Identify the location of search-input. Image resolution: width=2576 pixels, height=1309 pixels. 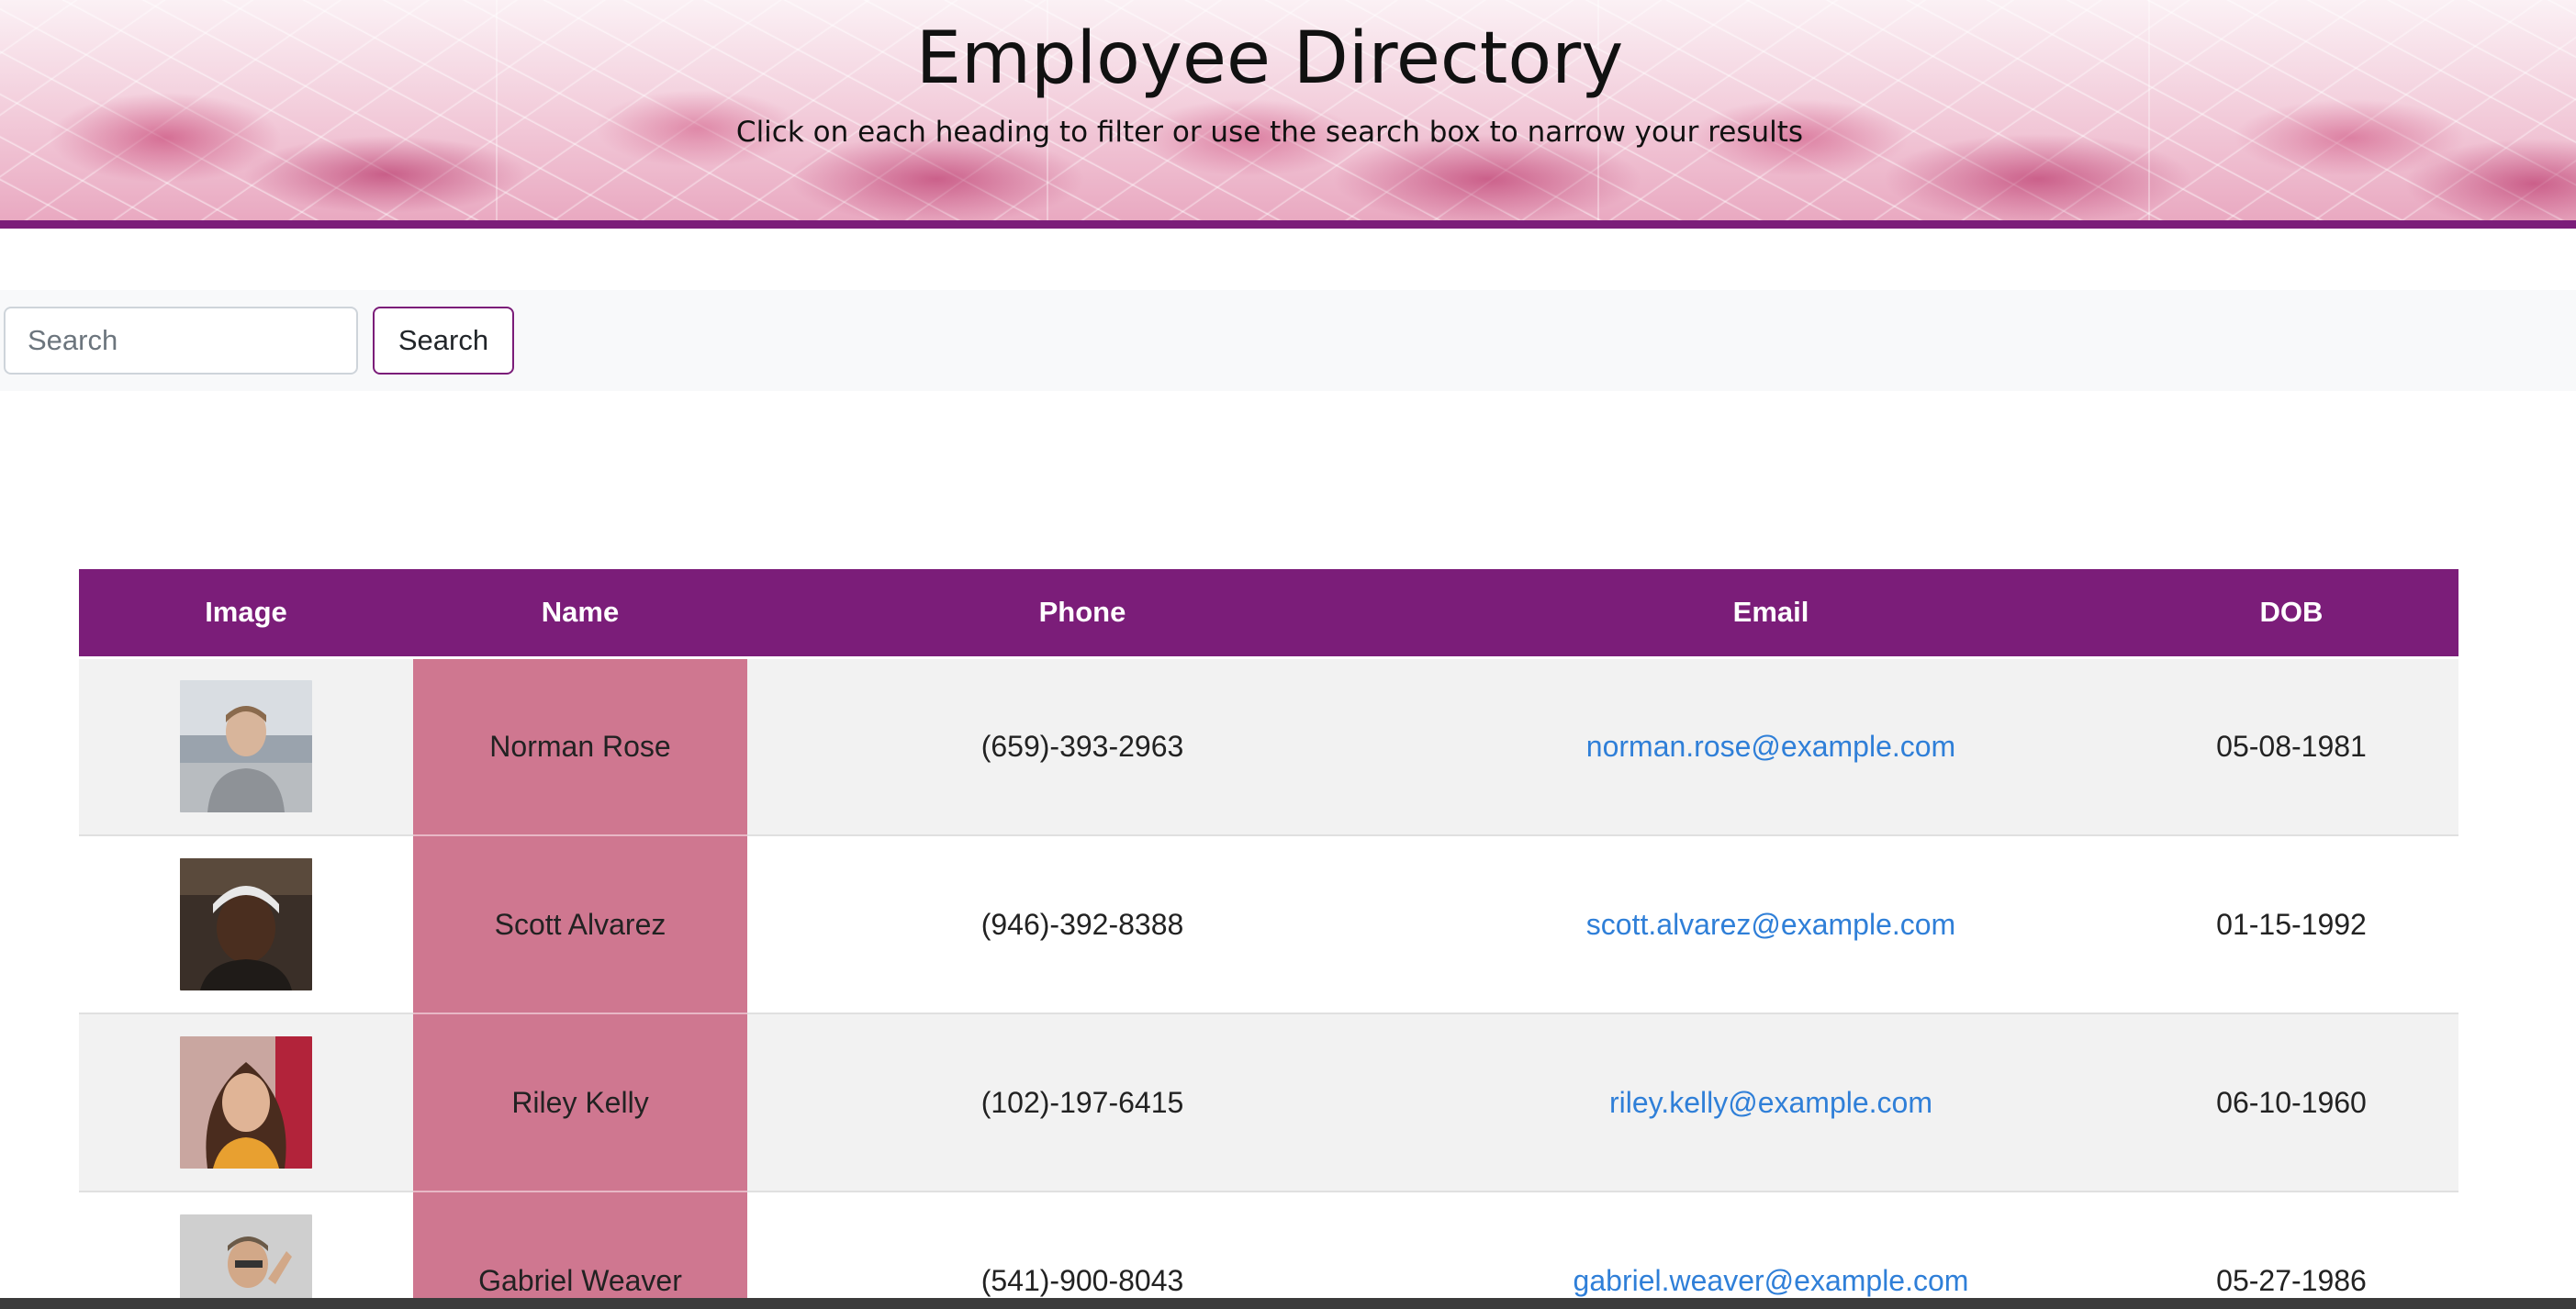
(181, 341).